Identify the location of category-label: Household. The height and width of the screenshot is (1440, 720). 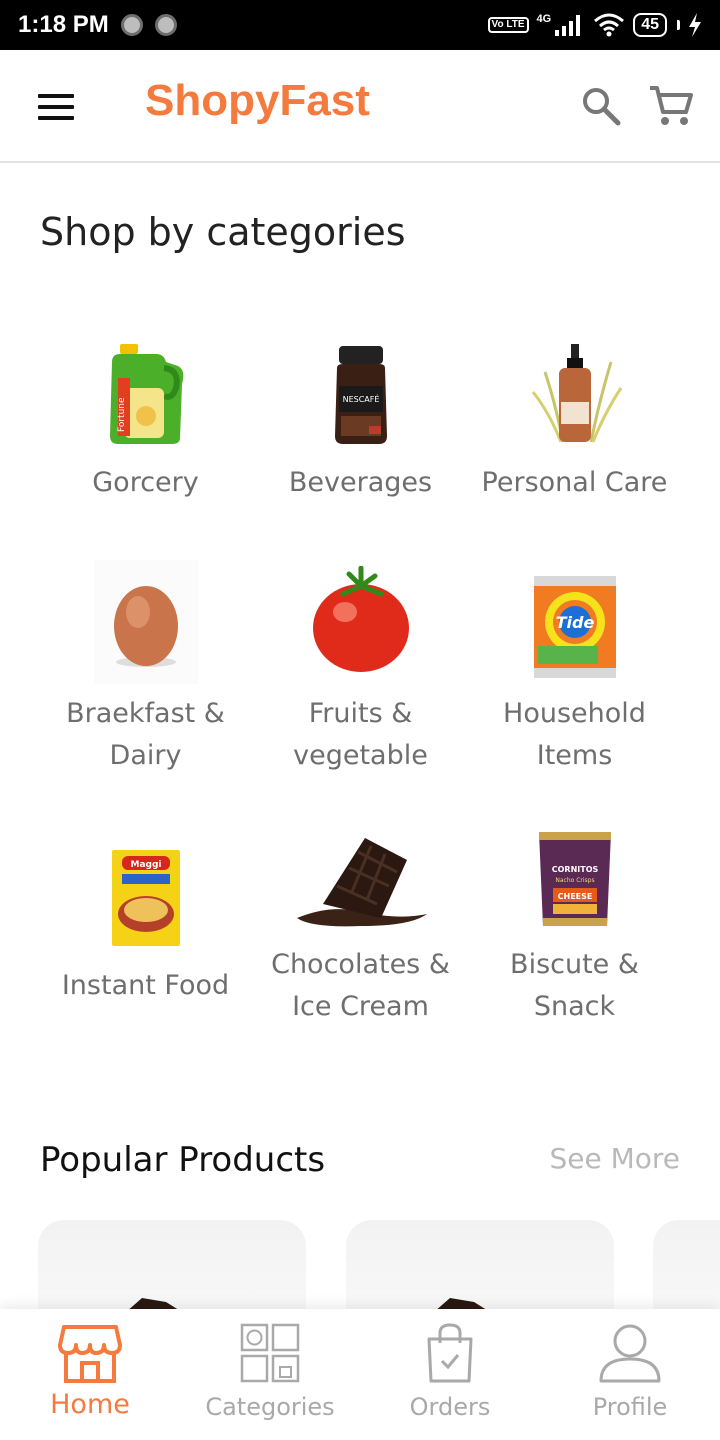
(574, 713).